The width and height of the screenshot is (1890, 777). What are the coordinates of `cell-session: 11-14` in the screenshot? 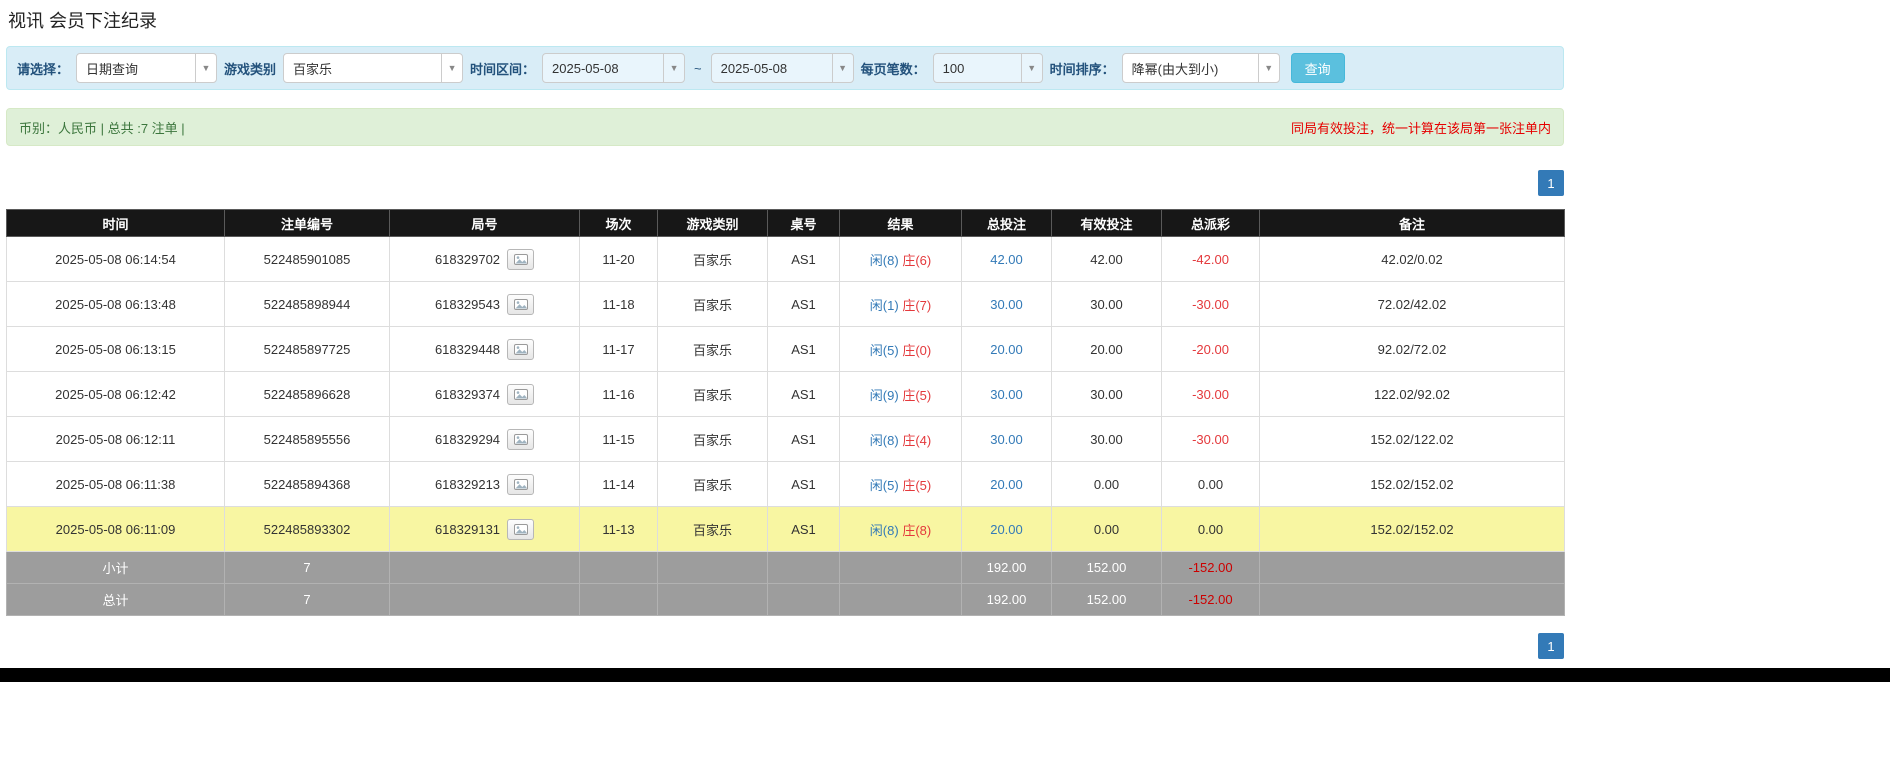 It's located at (618, 484).